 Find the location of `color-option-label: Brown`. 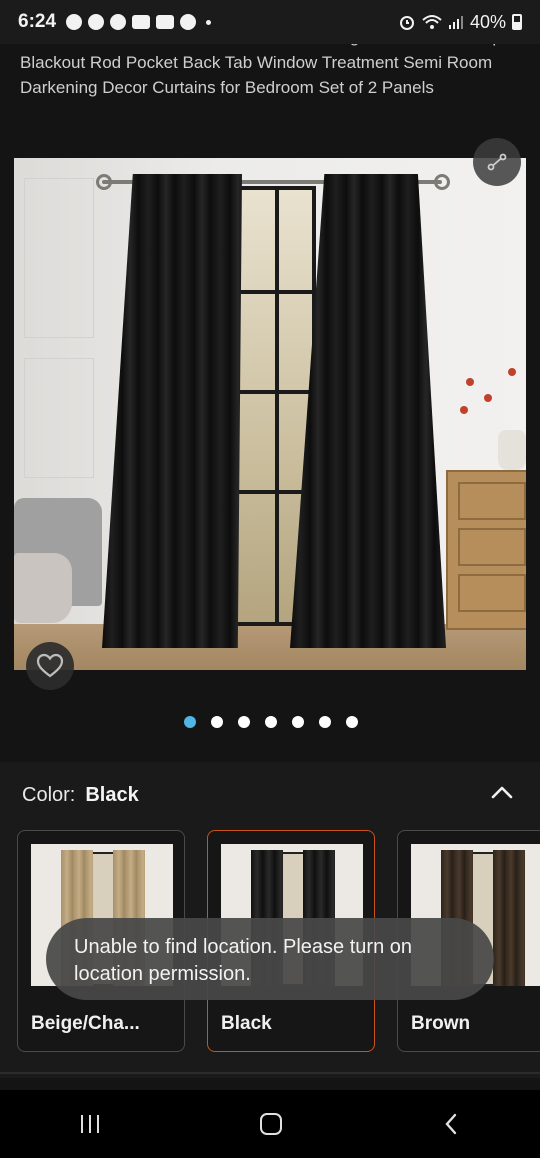

color-option-label: Brown is located at coordinates (441, 1023).